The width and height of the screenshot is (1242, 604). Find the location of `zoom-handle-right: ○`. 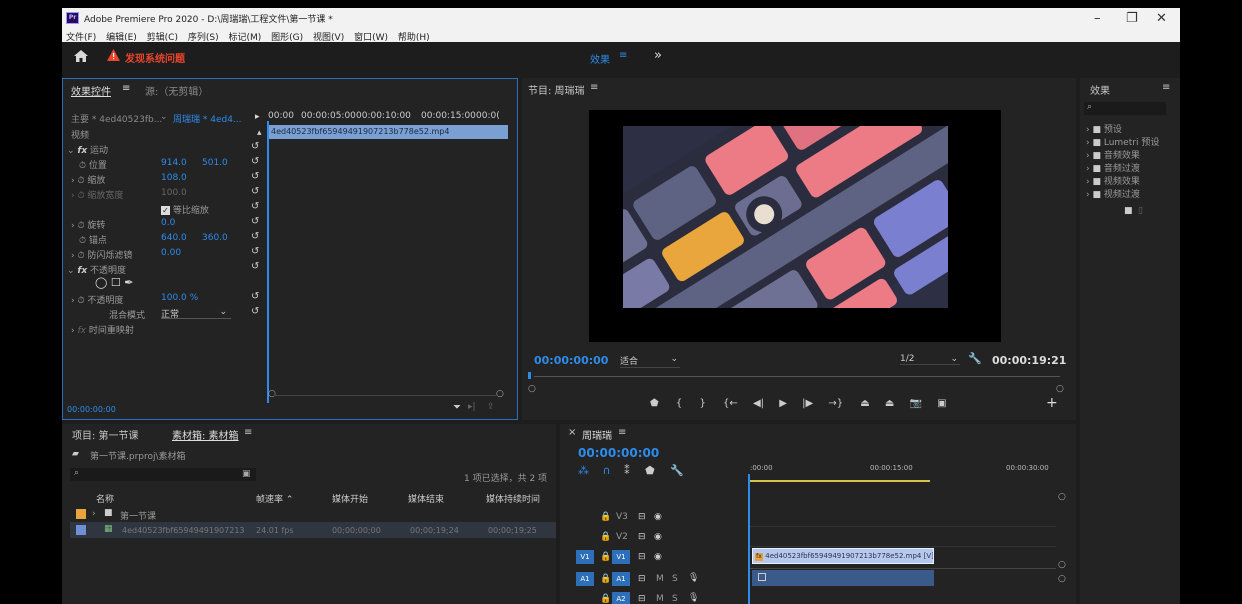

zoom-handle-right: ○ is located at coordinates (1060, 389).